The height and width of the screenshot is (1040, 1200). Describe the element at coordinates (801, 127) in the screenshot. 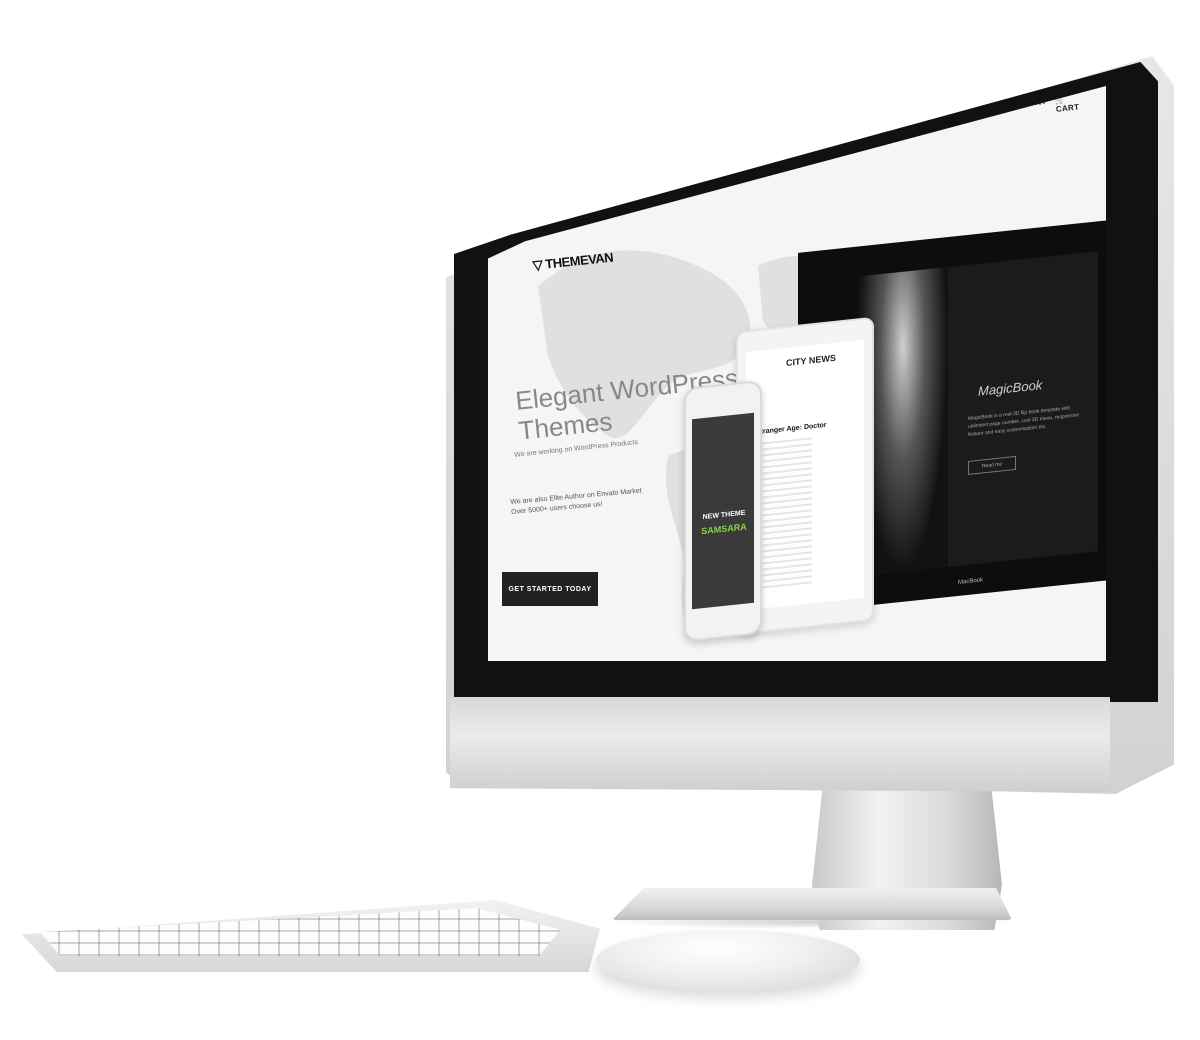

I see `nav-home: HOME` at that location.